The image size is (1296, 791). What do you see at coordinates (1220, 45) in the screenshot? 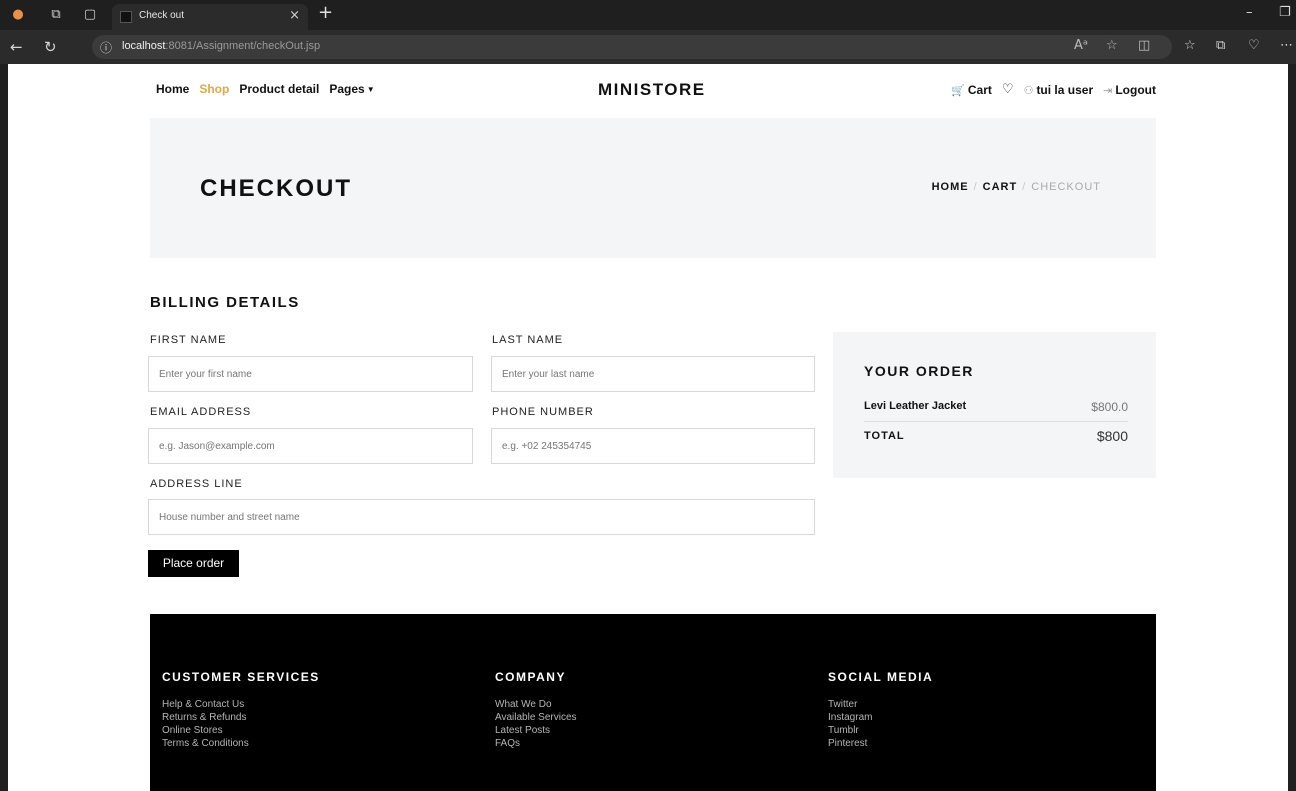
I see `collections-icon: ⧉` at bounding box center [1220, 45].